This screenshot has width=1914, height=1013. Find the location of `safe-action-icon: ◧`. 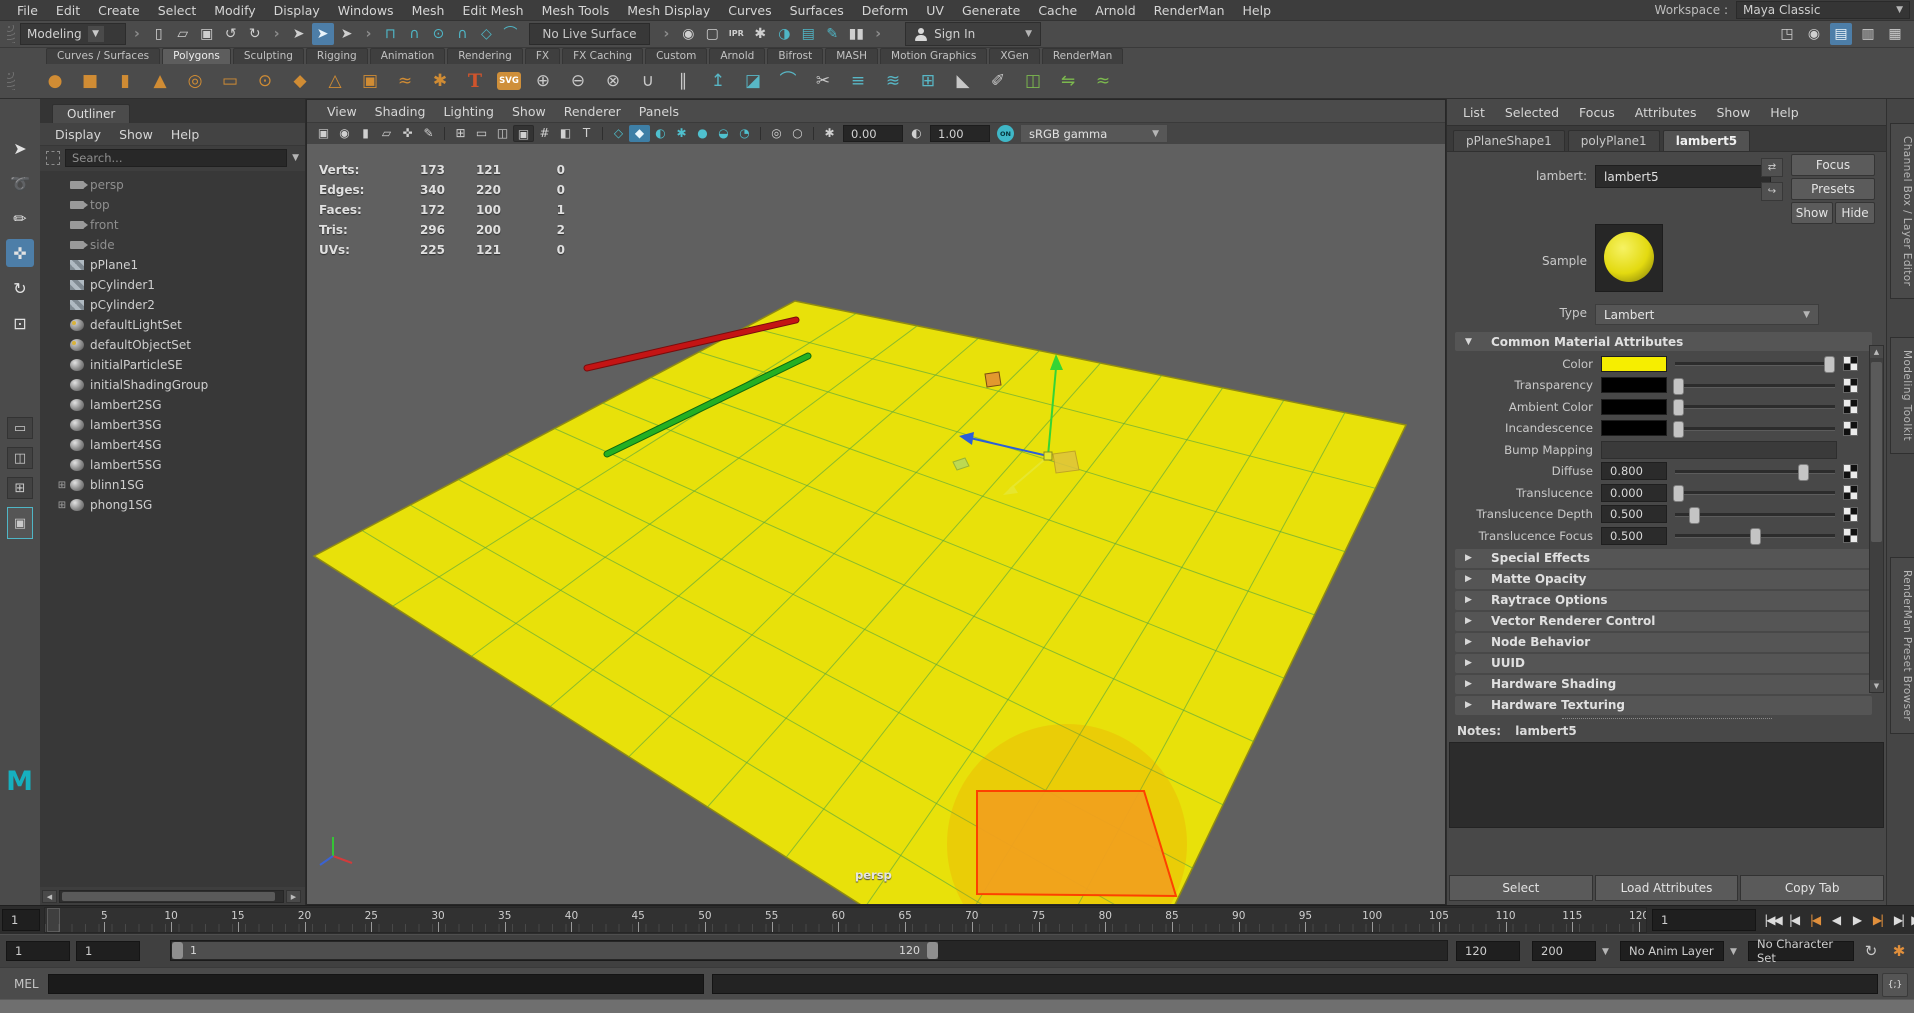

safe-action-icon: ◧ is located at coordinates (565, 133).